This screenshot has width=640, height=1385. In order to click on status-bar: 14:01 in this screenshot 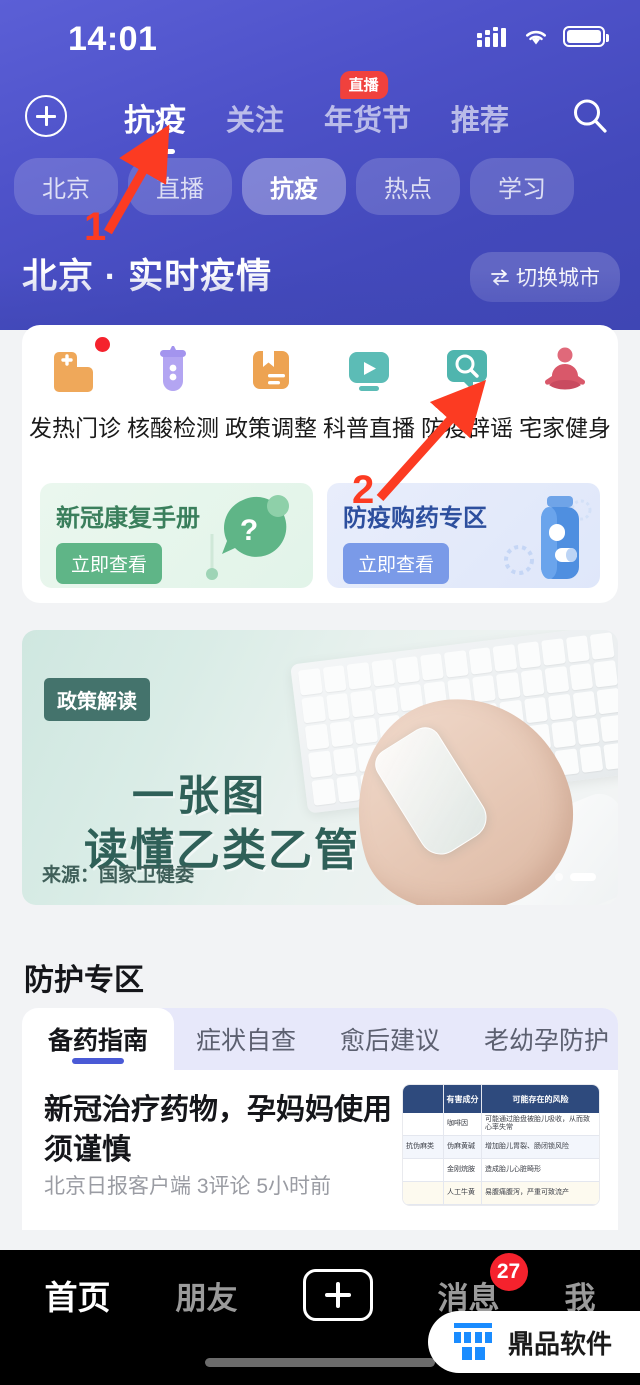, I will do `click(320, 37)`.